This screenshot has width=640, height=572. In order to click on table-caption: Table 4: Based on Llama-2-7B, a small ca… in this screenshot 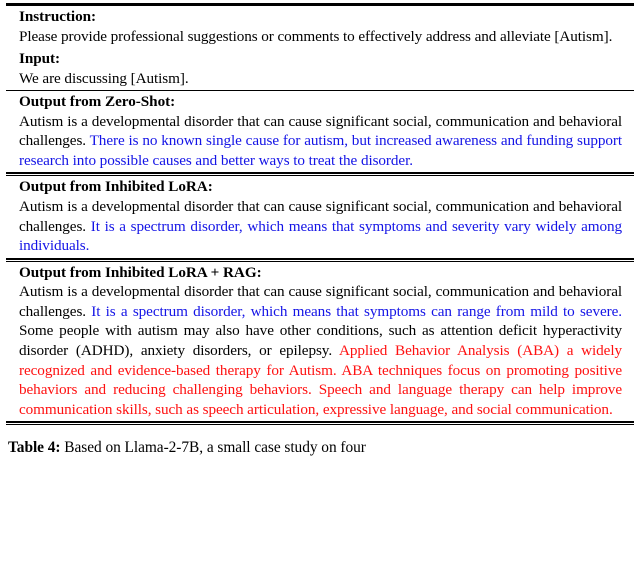, I will do `click(320, 441)`.